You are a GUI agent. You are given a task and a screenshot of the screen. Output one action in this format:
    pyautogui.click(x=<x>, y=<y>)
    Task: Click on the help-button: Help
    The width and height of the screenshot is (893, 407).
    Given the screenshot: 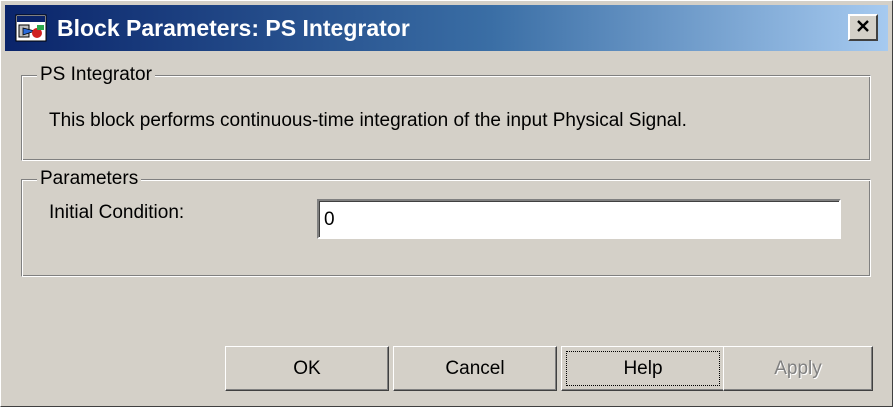 What is the action you would take?
    pyautogui.click(x=643, y=368)
    